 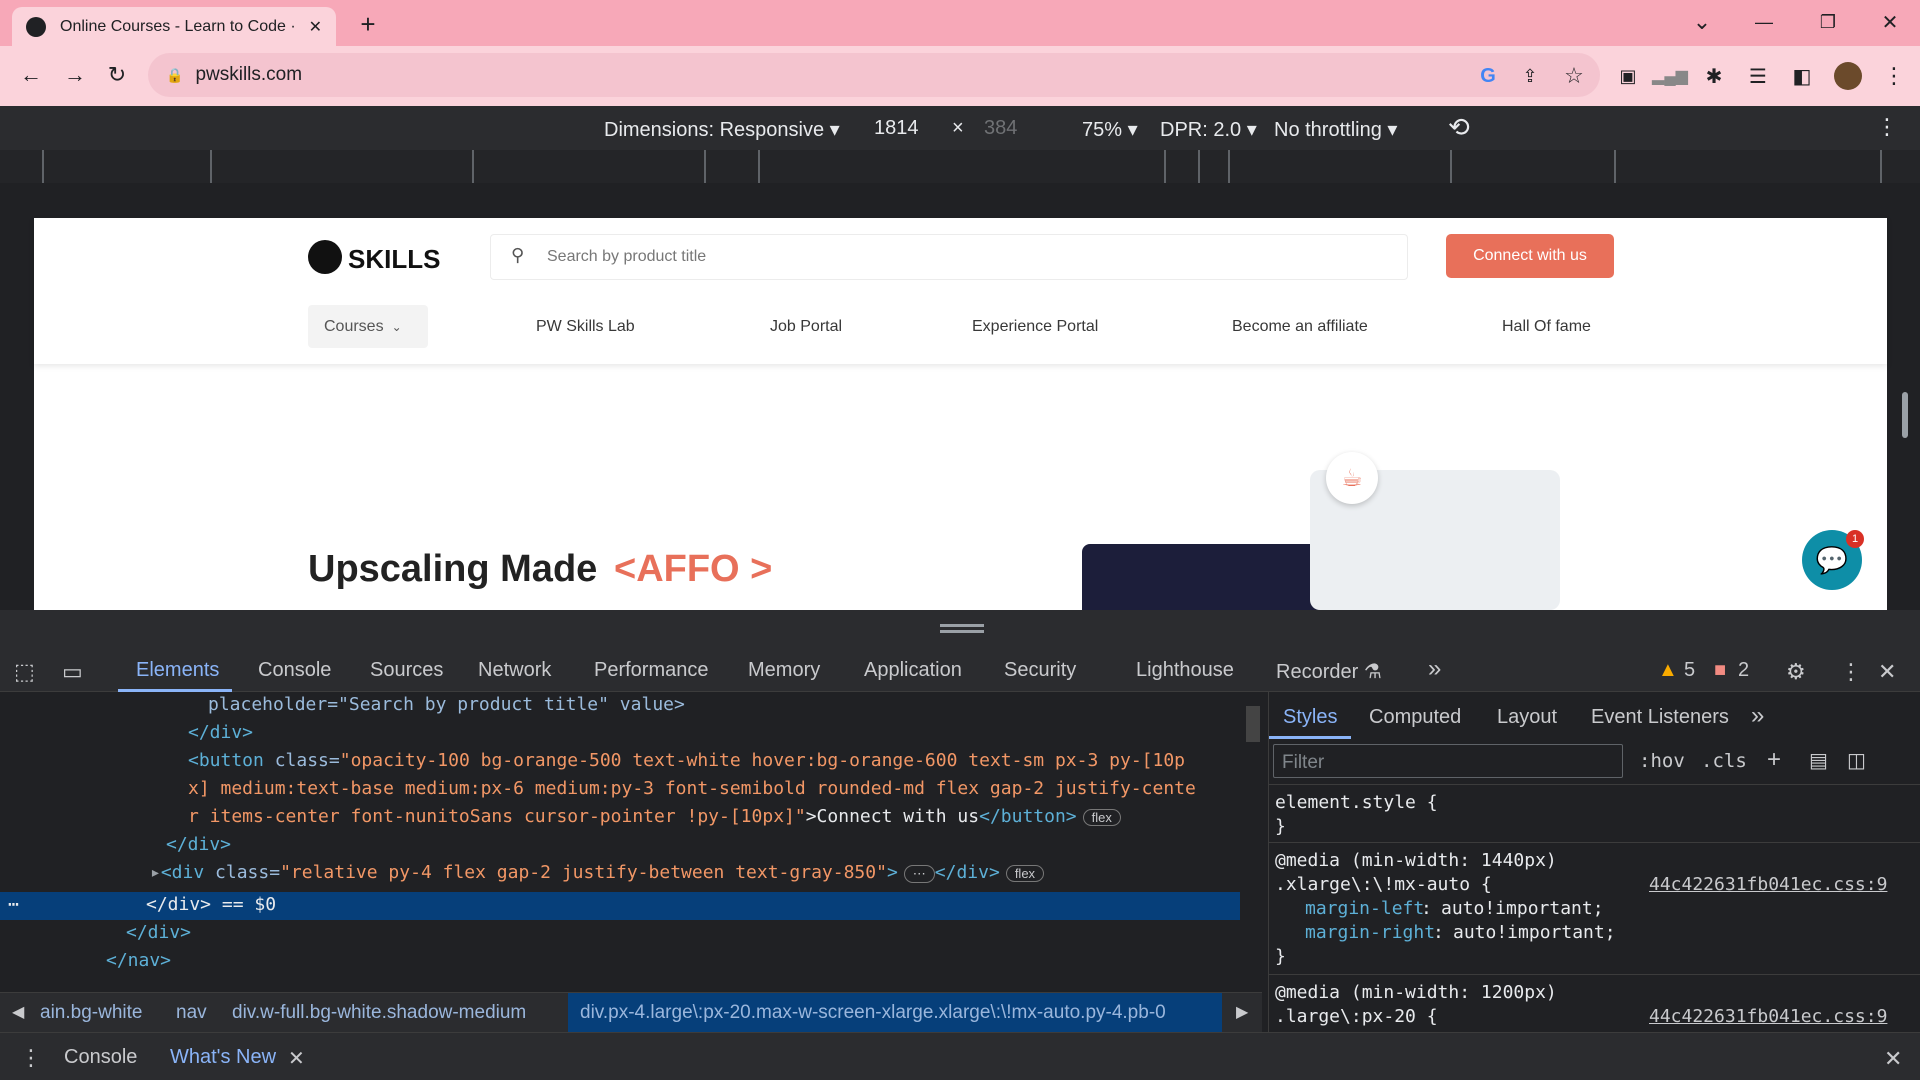 What do you see at coordinates (1253, 724) in the screenshot?
I see `elements-scrollbar` at bounding box center [1253, 724].